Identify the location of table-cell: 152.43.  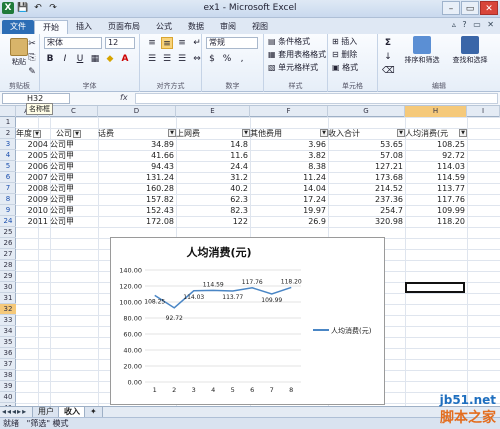
(137, 210).